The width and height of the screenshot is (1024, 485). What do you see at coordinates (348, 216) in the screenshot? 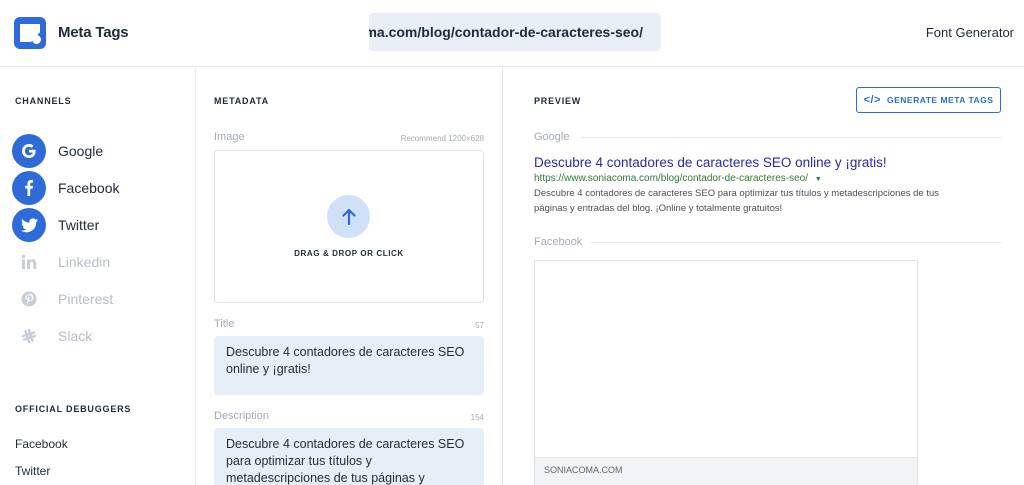
I see `upload-arrow-icon` at bounding box center [348, 216].